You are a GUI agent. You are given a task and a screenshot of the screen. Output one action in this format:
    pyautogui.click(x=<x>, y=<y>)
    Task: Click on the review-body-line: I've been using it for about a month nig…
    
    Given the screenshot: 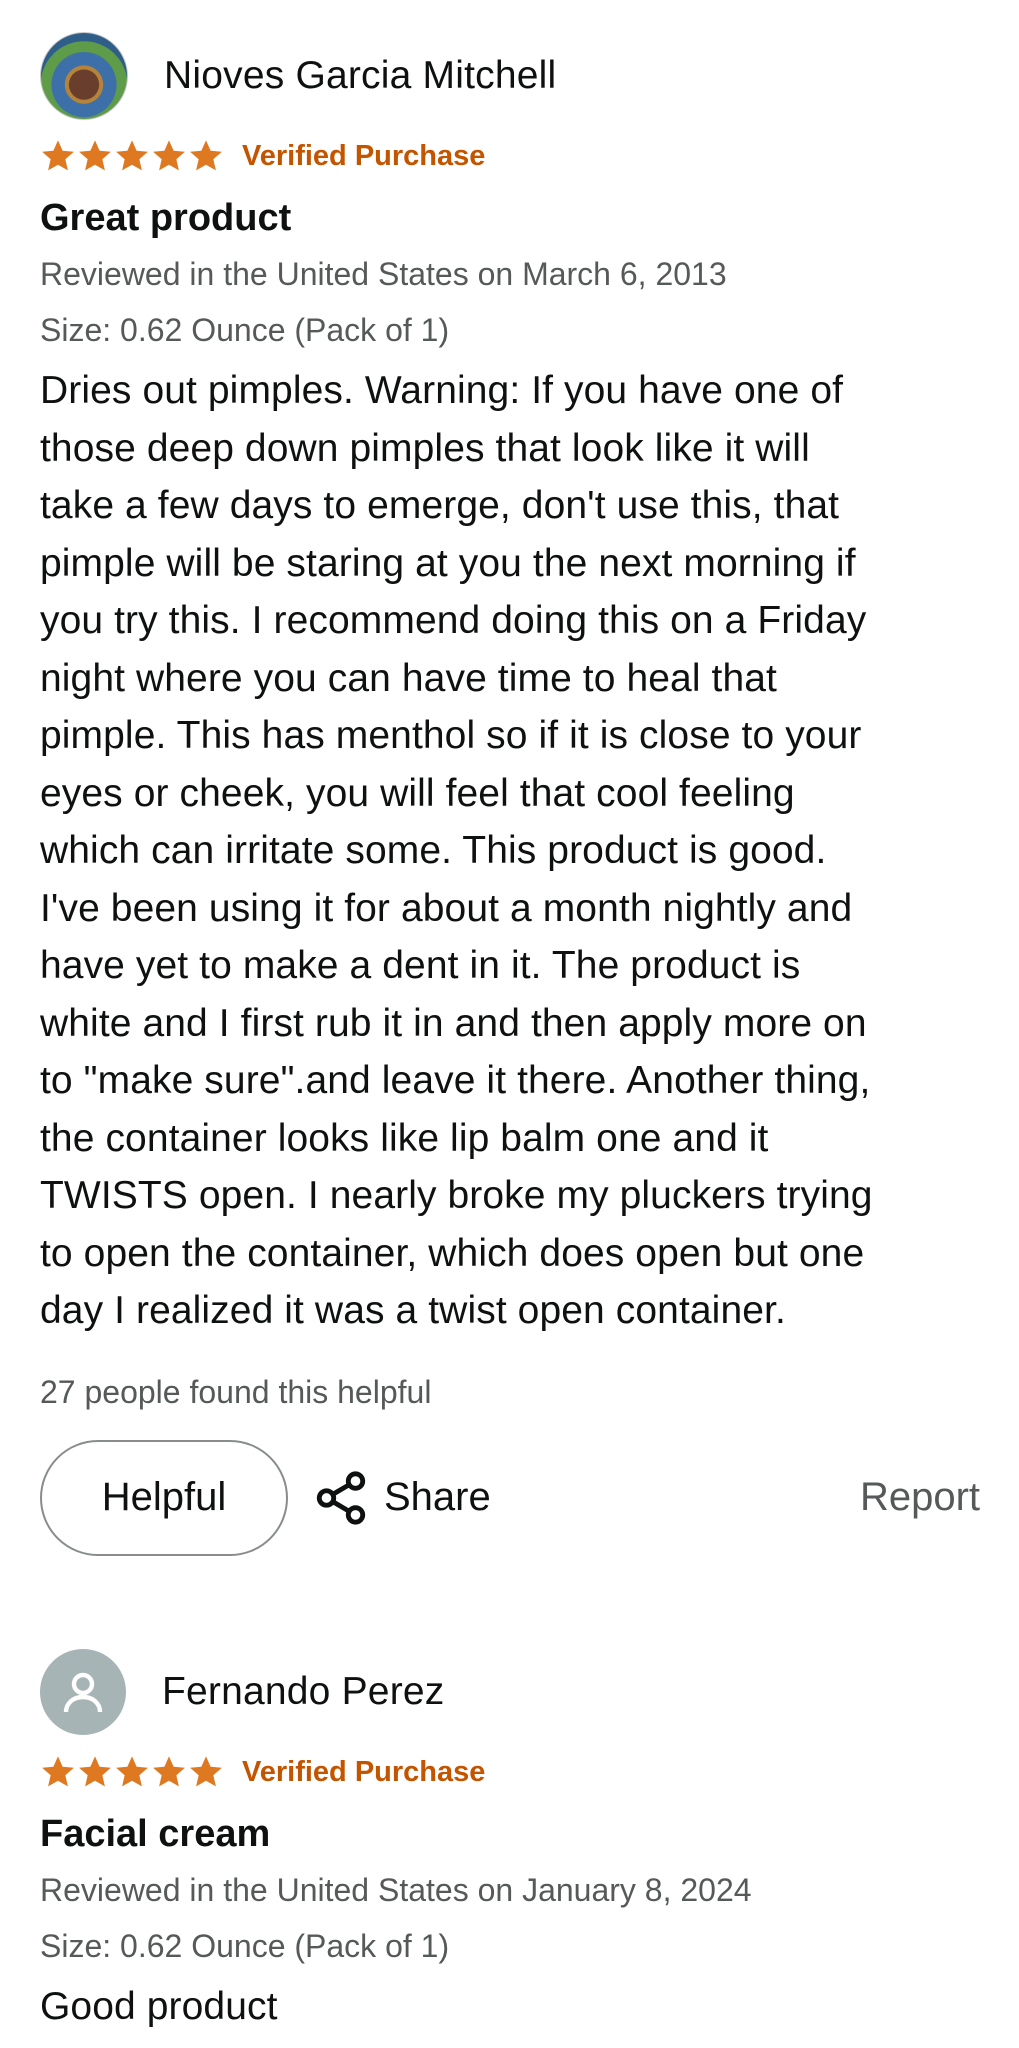 What is the action you would take?
    pyautogui.click(x=446, y=908)
    